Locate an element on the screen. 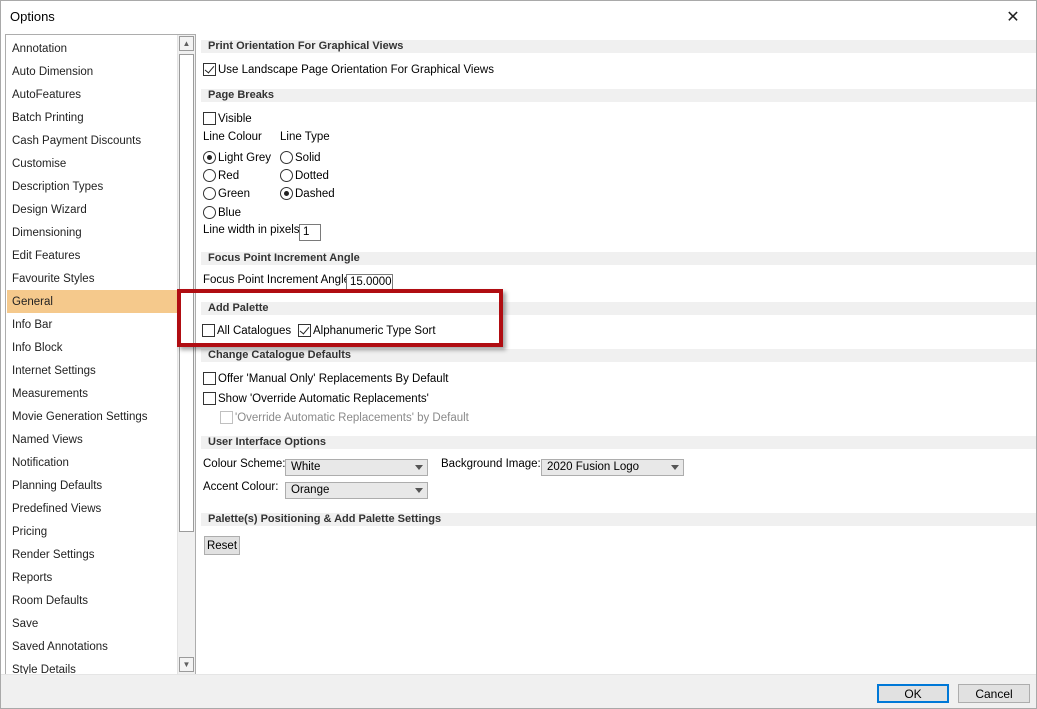 The height and width of the screenshot is (709, 1037). sidebar-item-design-wizard: Design Wizard is located at coordinates (92, 209).